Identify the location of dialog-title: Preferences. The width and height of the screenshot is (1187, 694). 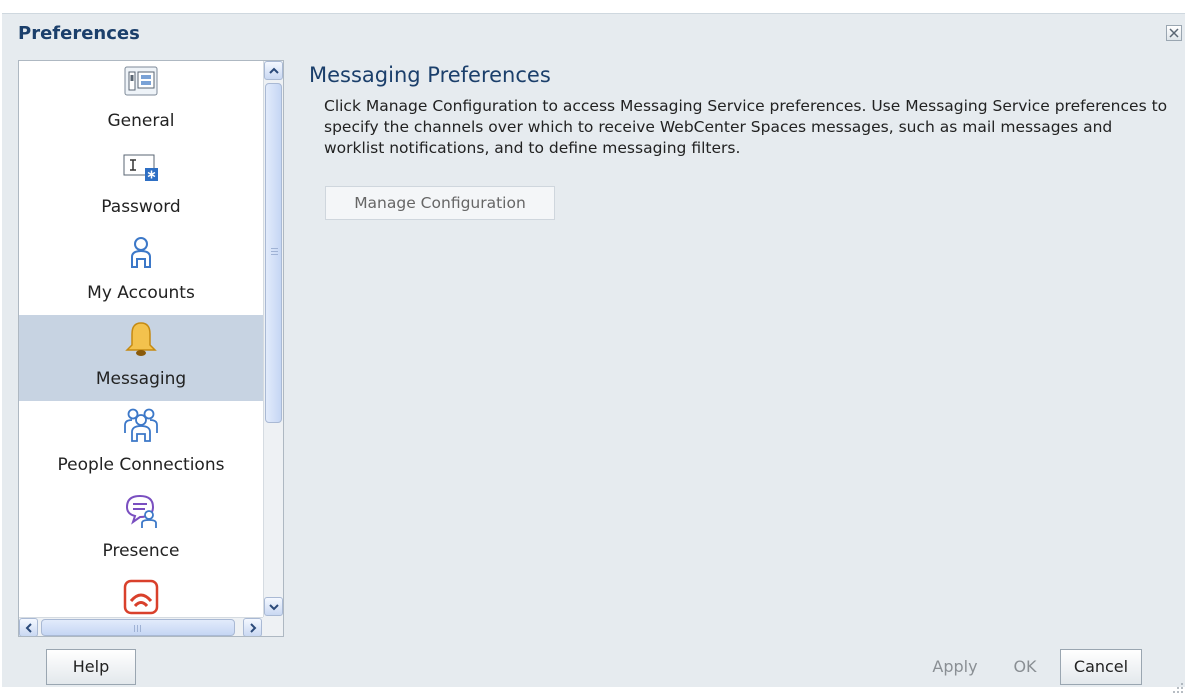
(79, 33).